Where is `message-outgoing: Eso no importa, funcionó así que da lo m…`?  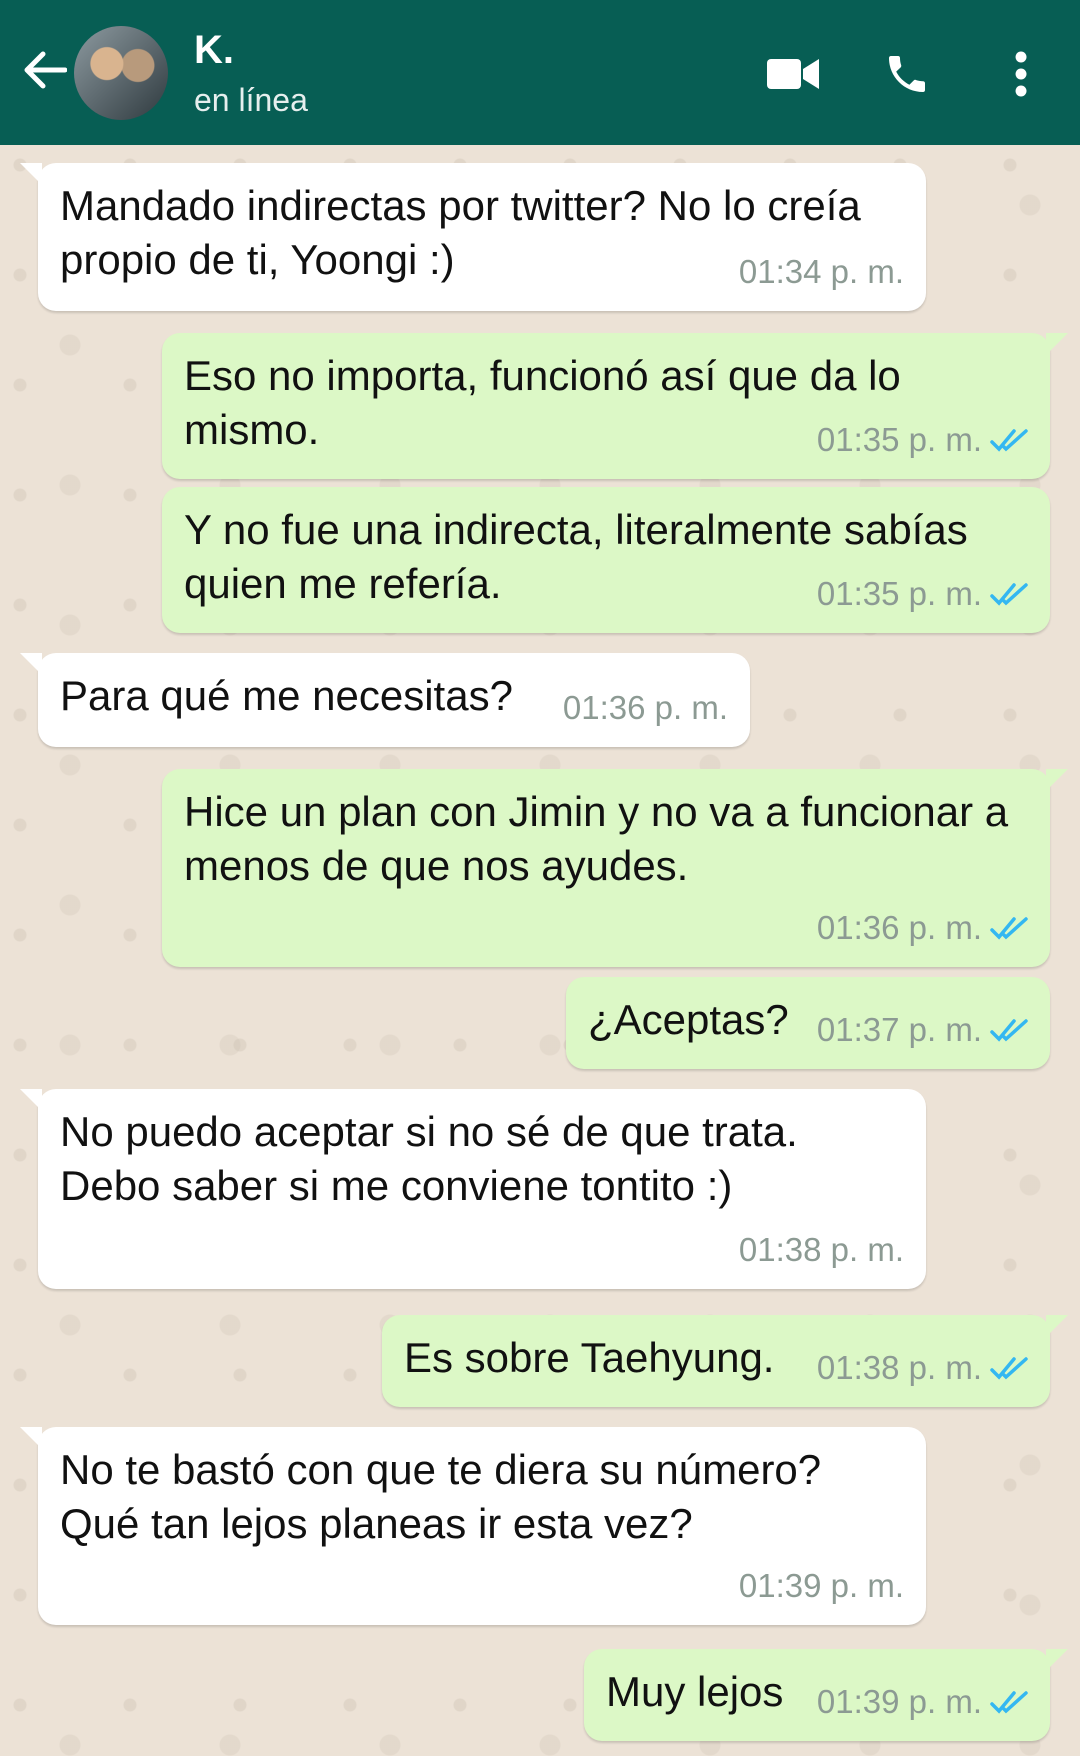 message-outgoing: Eso no importa, funcionó así que da lo m… is located at coordinates (615, 406).